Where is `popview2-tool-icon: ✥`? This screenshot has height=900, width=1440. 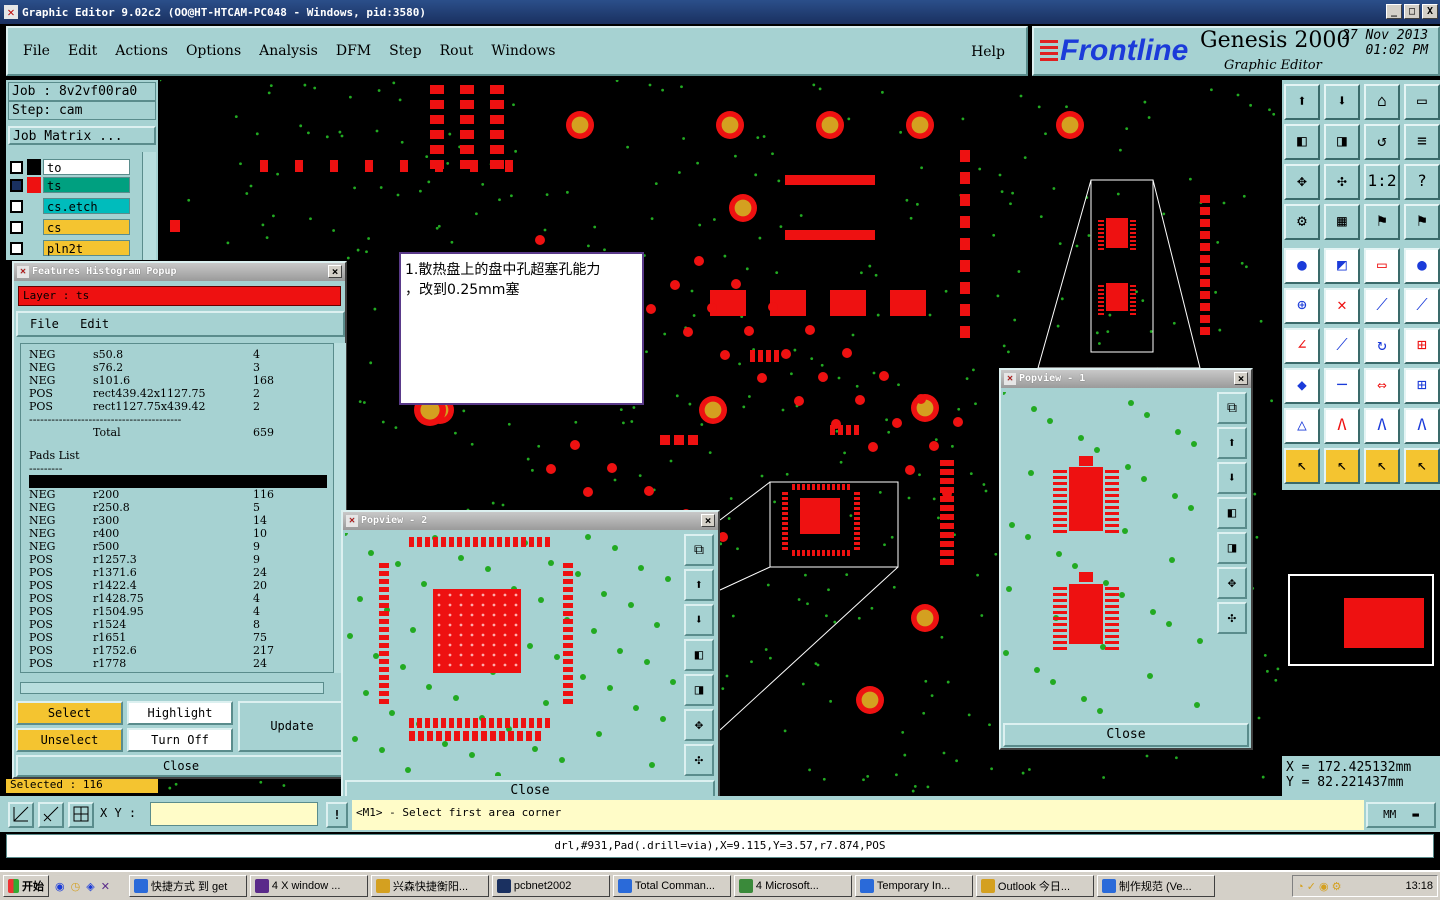
popview2-tool-icon: ✥ is located at coordinates (699, 725).